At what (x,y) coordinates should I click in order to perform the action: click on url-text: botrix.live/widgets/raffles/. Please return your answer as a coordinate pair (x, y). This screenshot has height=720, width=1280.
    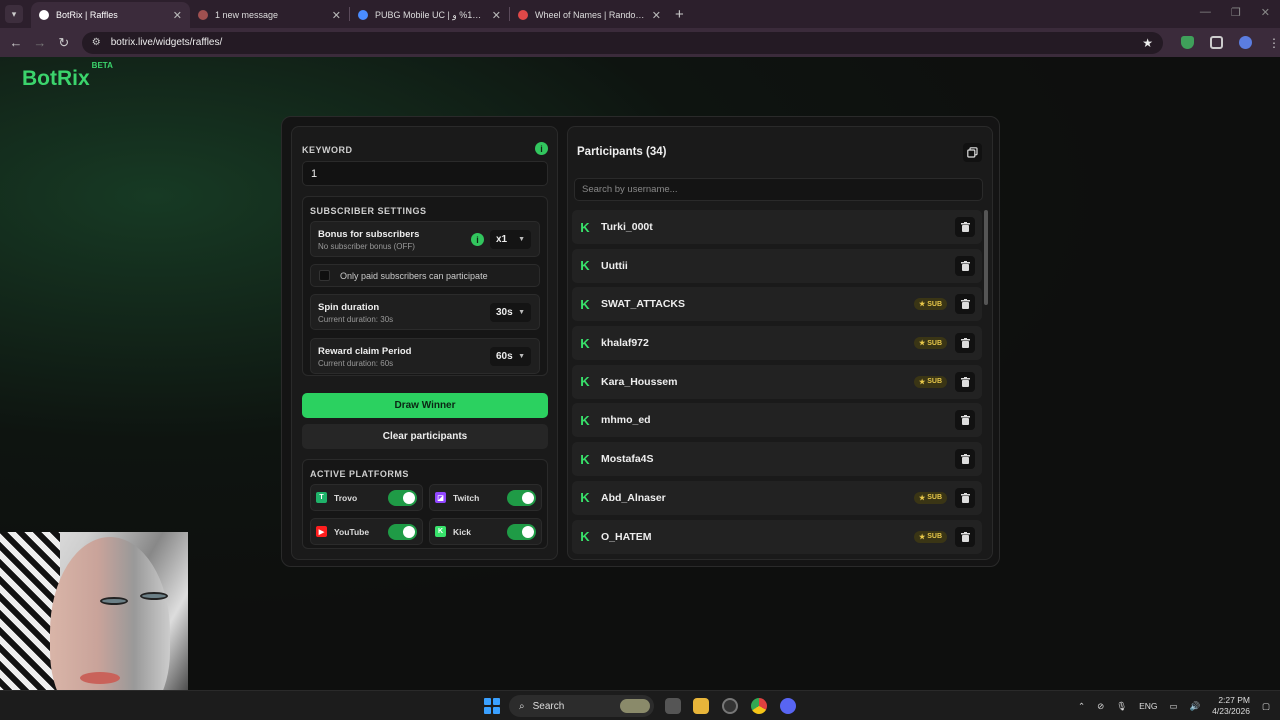
    Looking at the image, I should click on (622, 42).